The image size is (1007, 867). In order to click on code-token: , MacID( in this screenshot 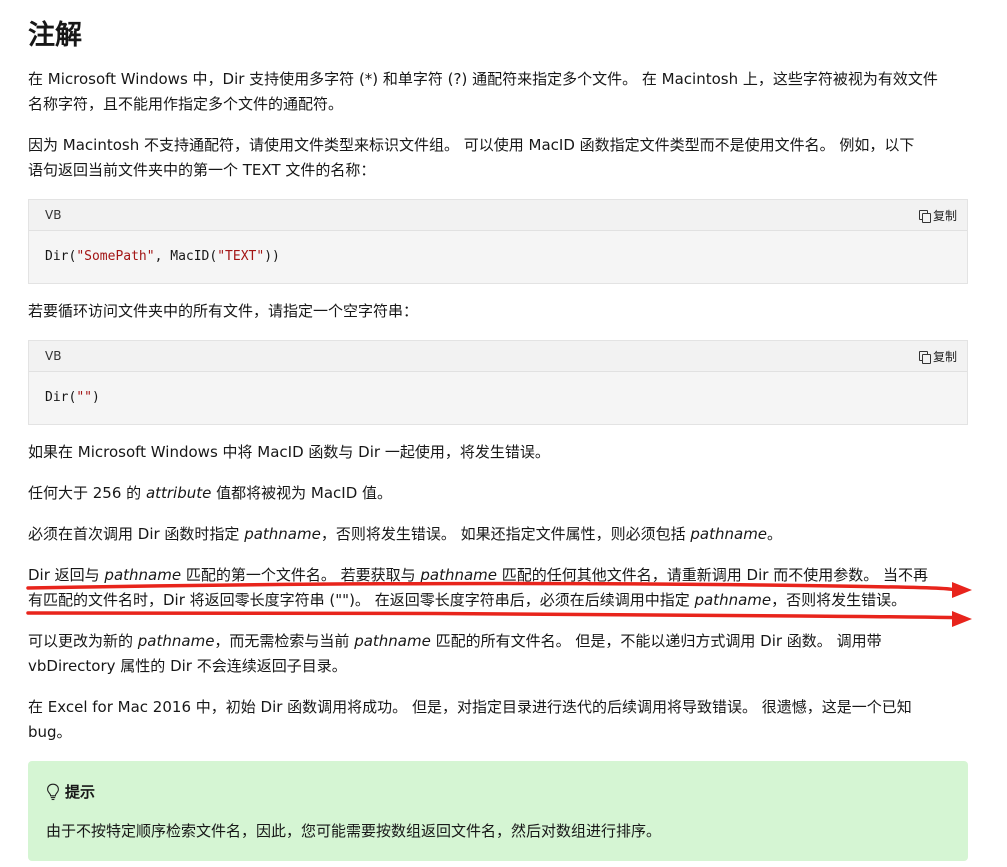, I will do `click(186, 256)`.